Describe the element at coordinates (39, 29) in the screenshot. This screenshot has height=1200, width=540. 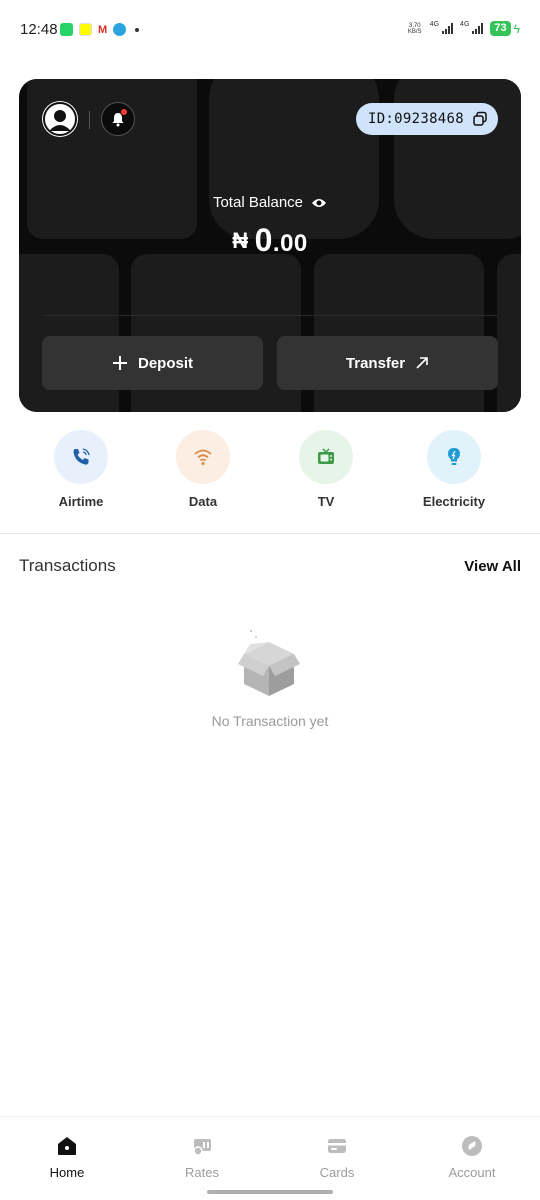
I see `status-time: 12:48` at that location.